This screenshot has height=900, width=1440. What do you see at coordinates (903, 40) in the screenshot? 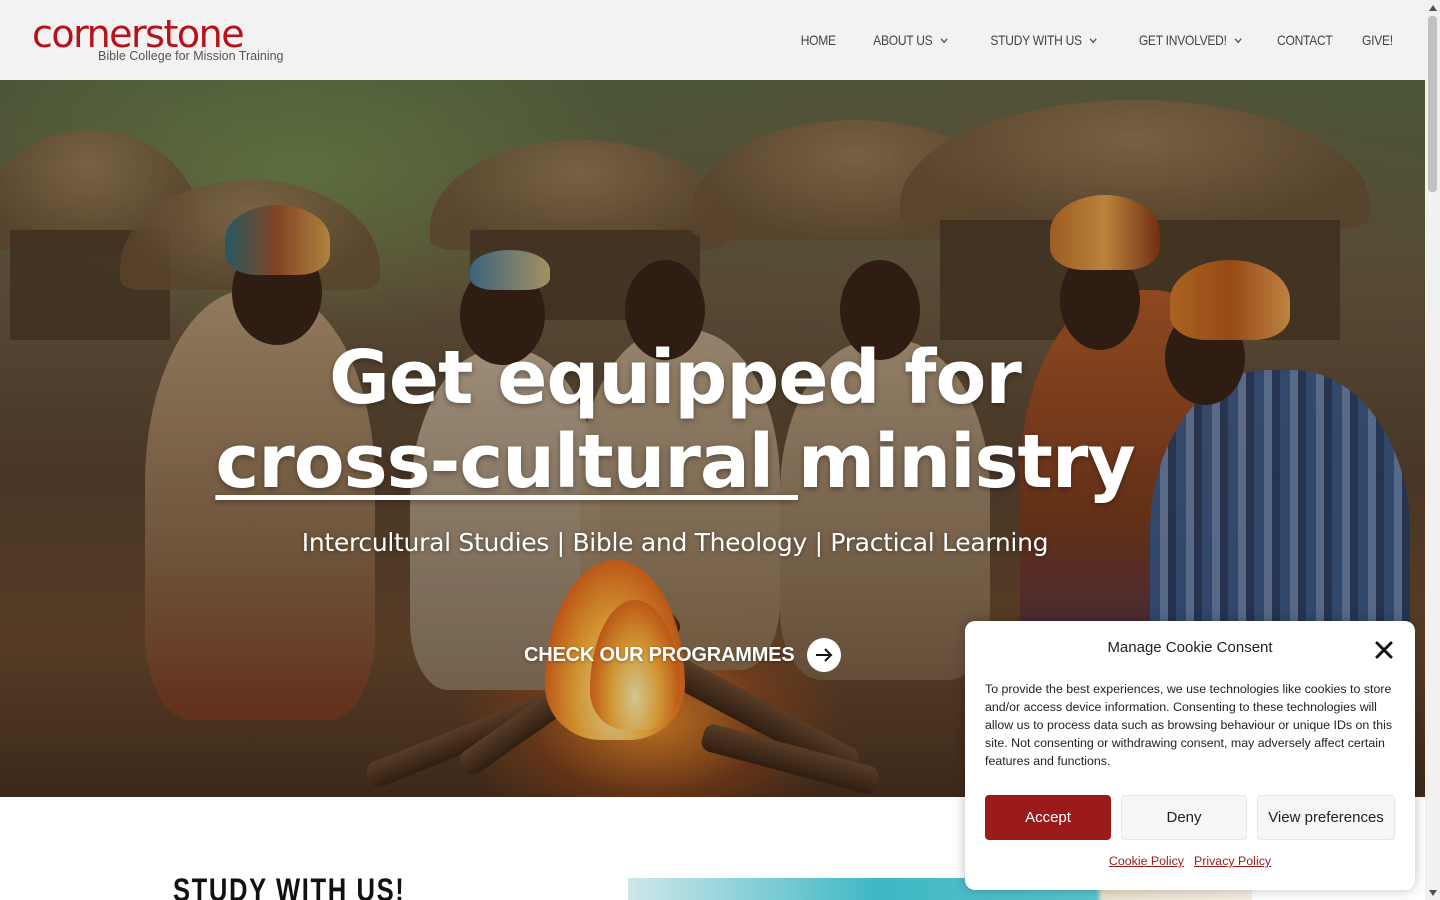
I see `nav-label: ABOUT US` at bounding box center [903, 40].